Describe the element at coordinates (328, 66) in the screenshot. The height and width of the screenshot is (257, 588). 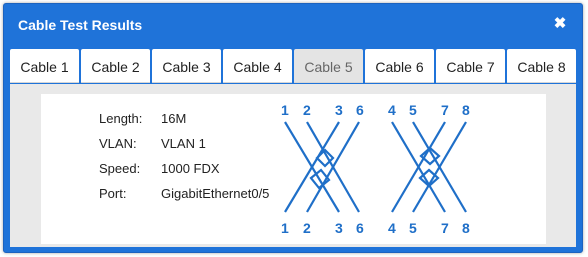
I see `tab-cable-5: Cable 5` at that location.